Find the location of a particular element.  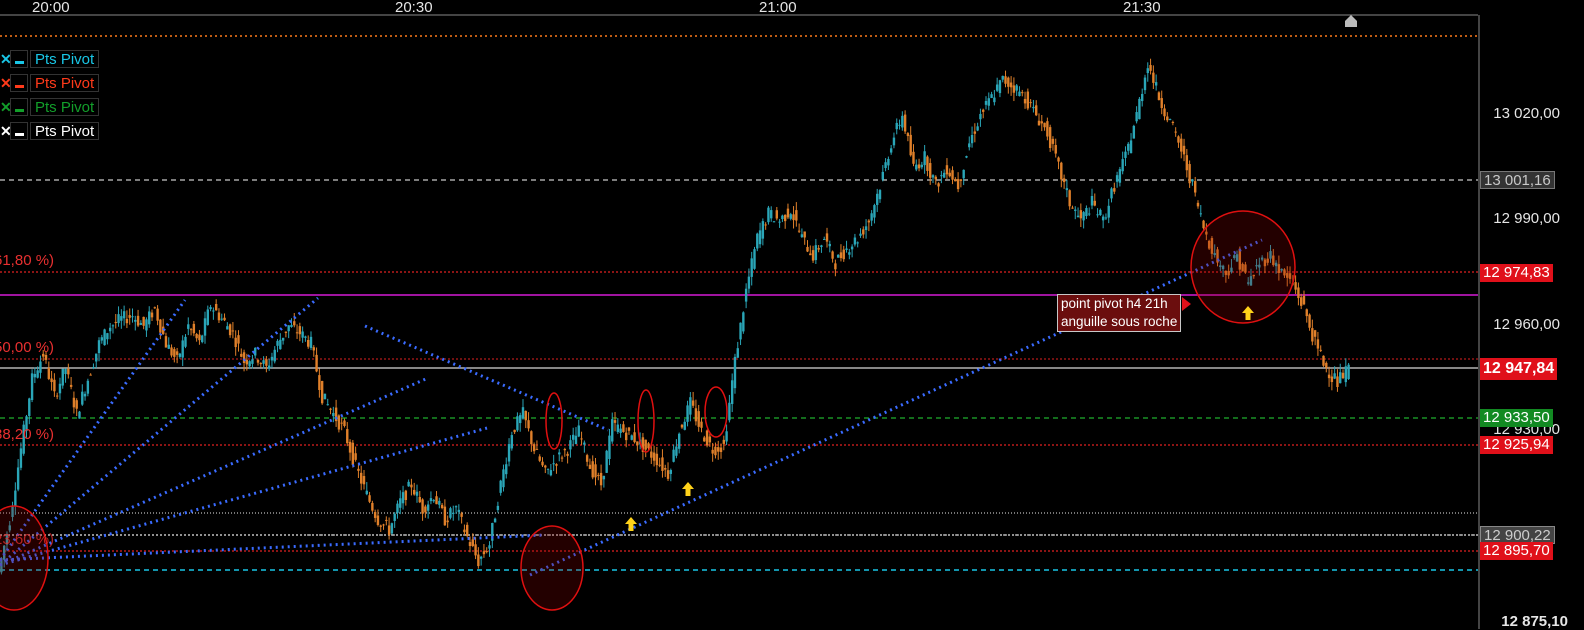

highlight-ellipse is located at coordinates (716, 412).